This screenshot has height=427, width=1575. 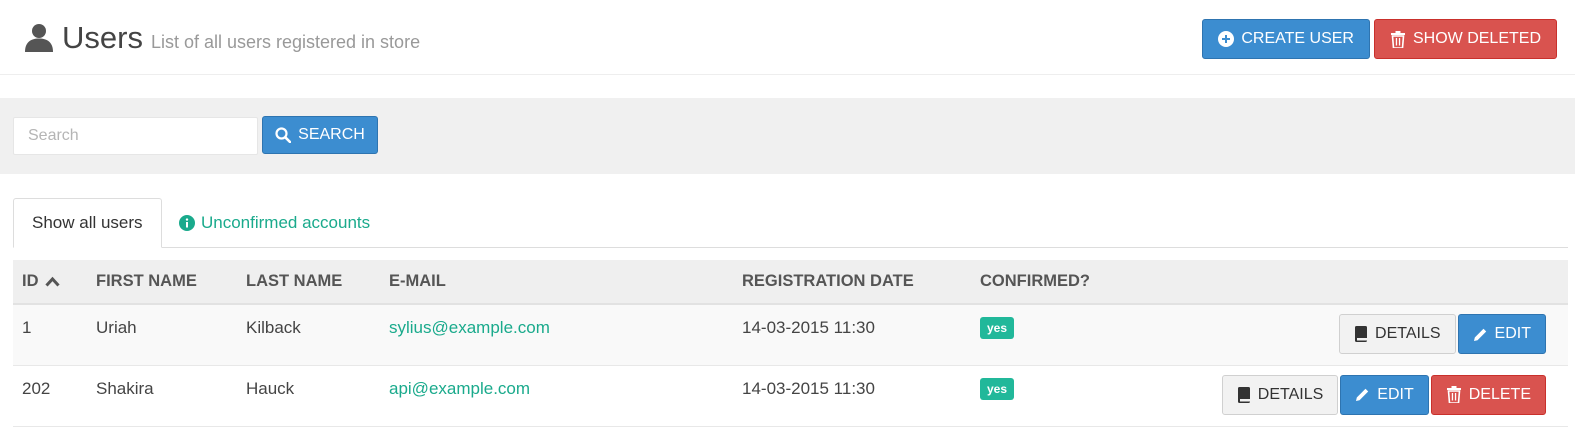 I want to click on cell-actions: DETAILS EDIT, so click(x=1364, y=335).